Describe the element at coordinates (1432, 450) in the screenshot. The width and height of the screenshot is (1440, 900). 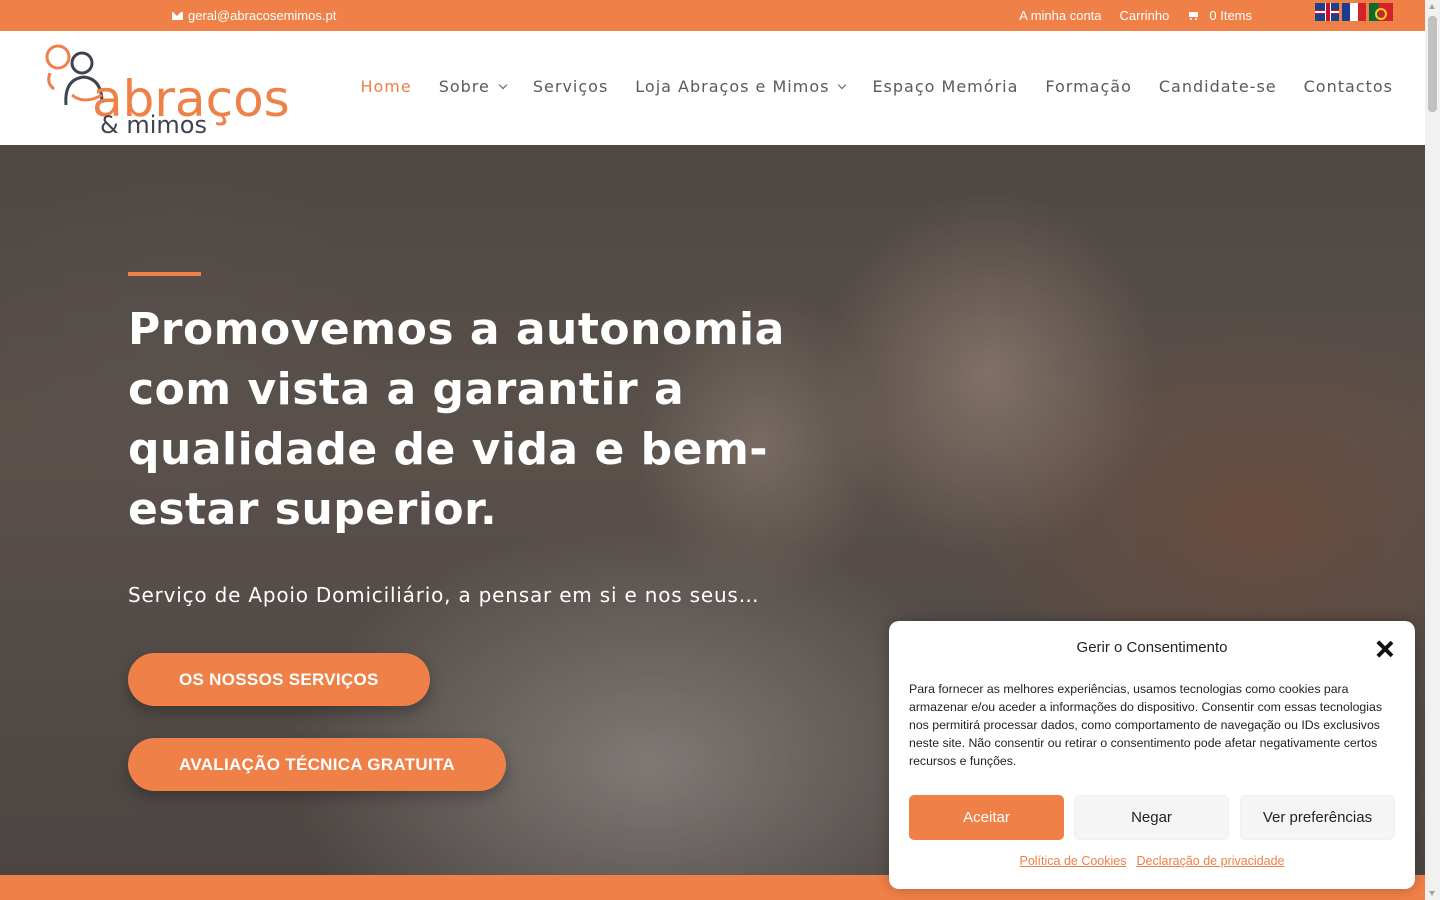
I see `page-scrollbar` at that location.